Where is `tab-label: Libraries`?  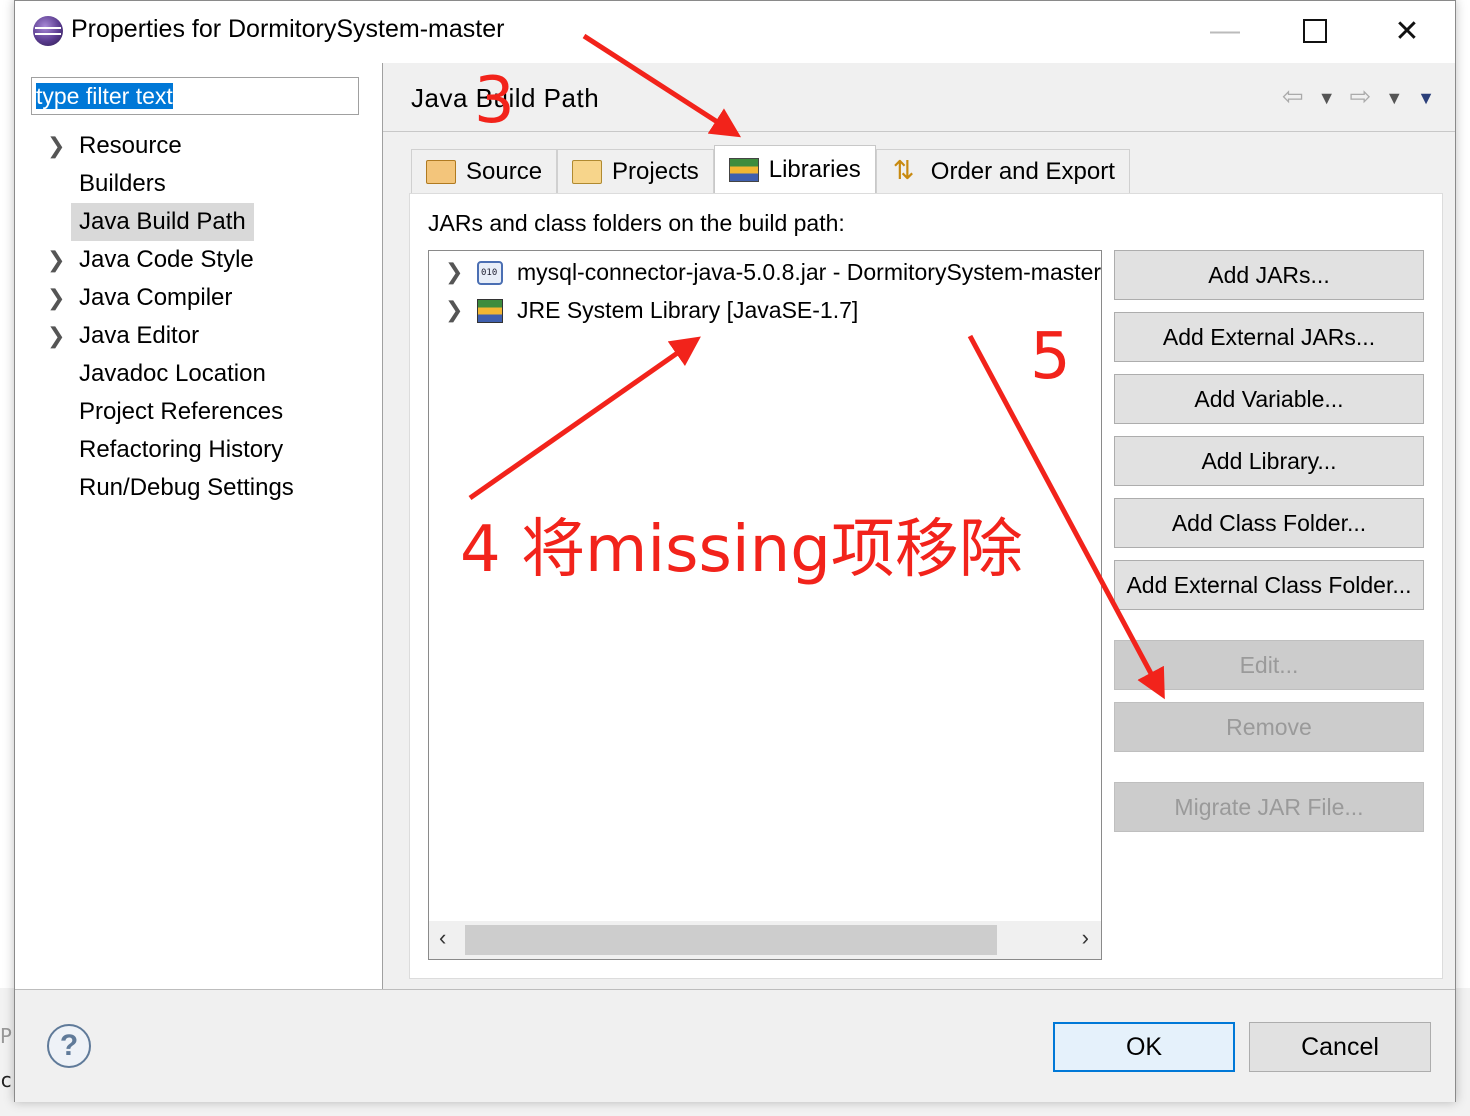
tab-label: Libraries is located at coordinates (814, 169).